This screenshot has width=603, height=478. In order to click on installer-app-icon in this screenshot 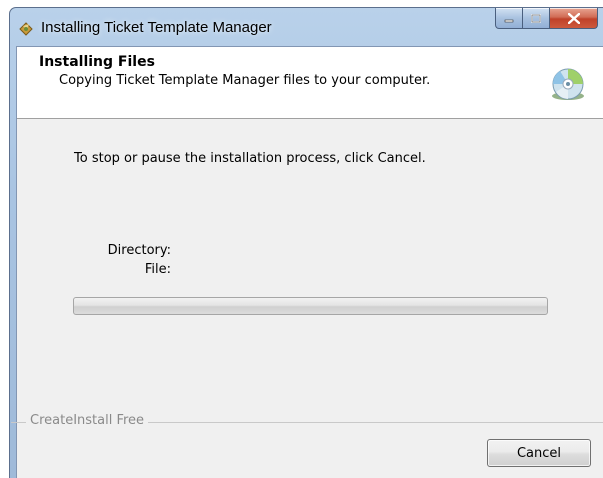, I will do `click(26, 28)`.